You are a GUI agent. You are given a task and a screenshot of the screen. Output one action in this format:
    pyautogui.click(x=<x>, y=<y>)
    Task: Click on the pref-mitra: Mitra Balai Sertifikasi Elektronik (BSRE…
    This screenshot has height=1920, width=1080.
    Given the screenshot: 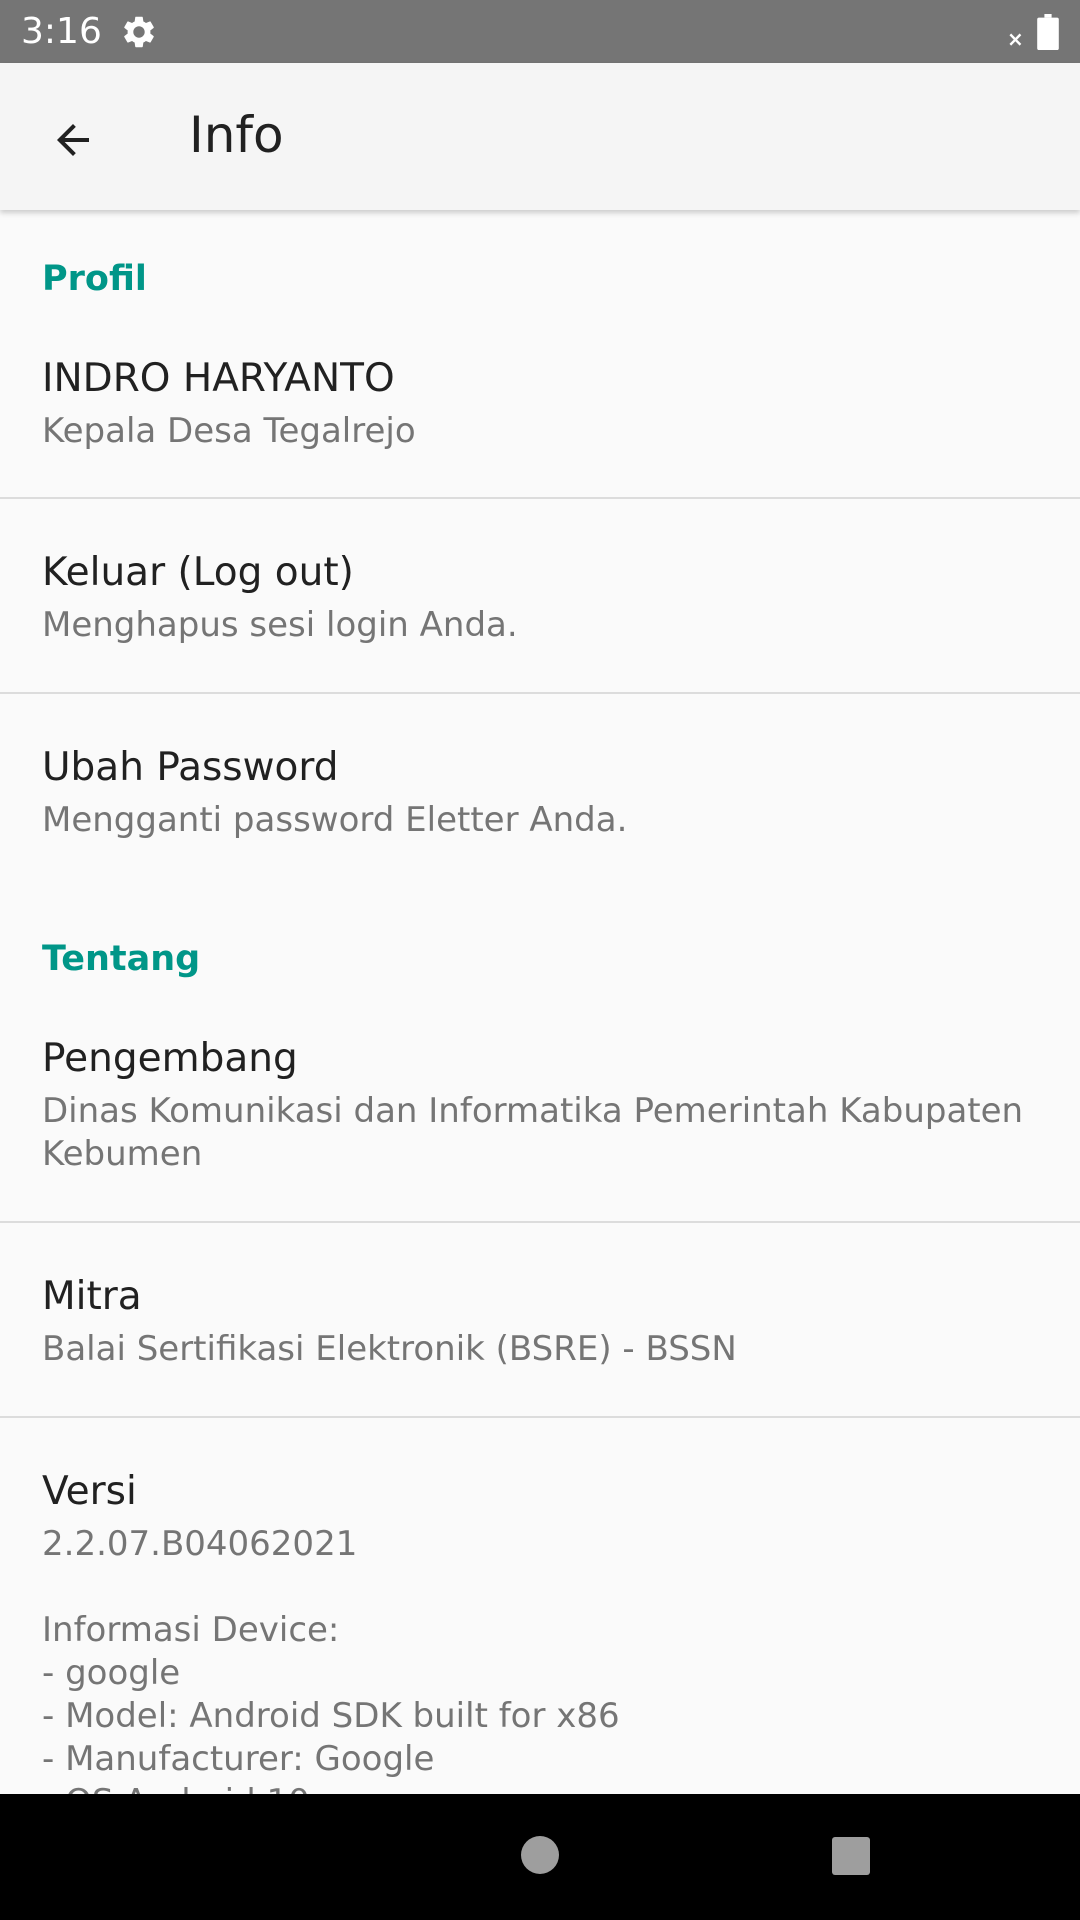 What is the action you would take?
    pyautogui.click(x=540, y=1319)
    